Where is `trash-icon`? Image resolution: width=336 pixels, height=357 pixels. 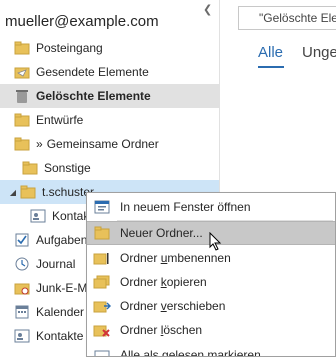
trash-icon is located at coordinates (22, 96).